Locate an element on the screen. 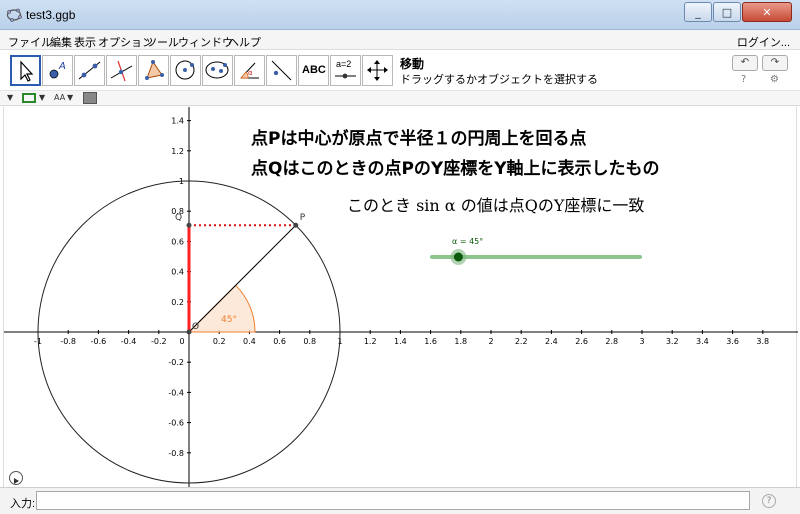 The height and width of the screenshot is (514, 800). circle-center-point-icon is located at coordinates (185, 70).